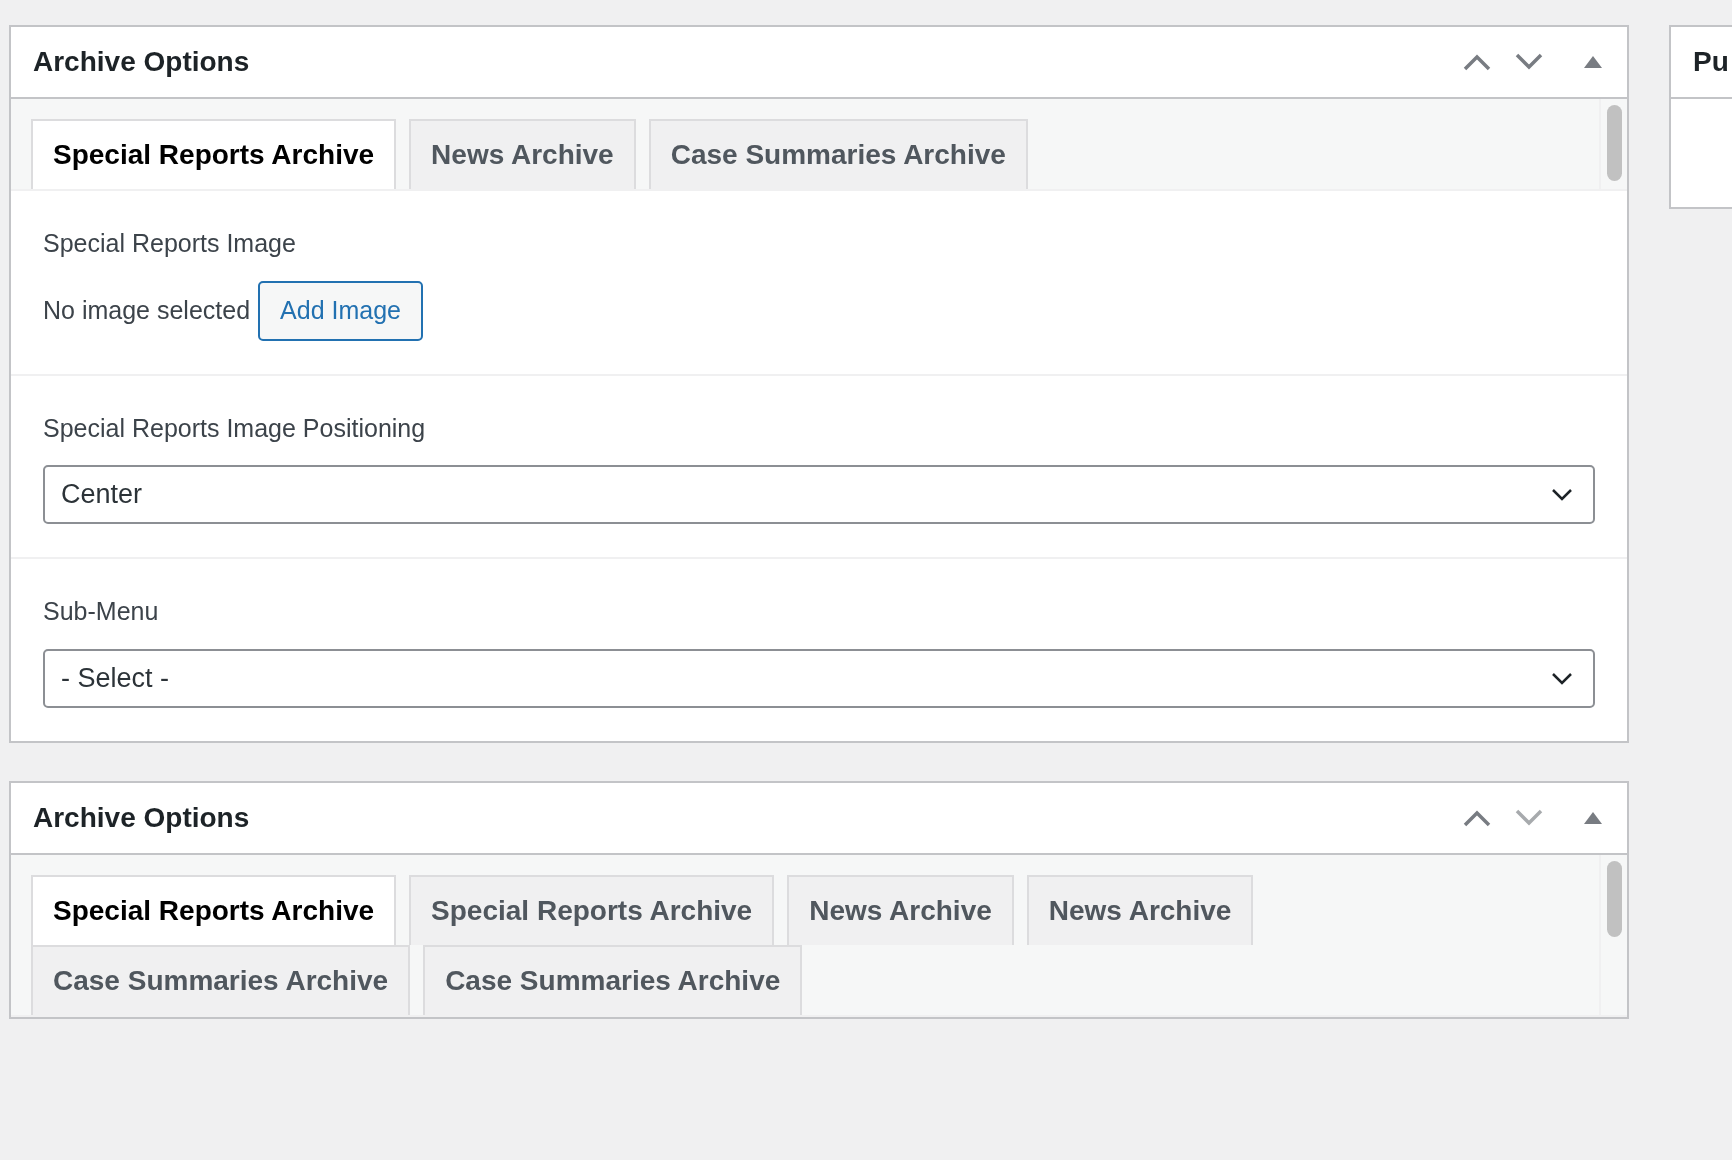  What do you see at coordinates (147, 310) in the screenshot?
I see `image-status: No image selected` at bounding box center [147, 310].